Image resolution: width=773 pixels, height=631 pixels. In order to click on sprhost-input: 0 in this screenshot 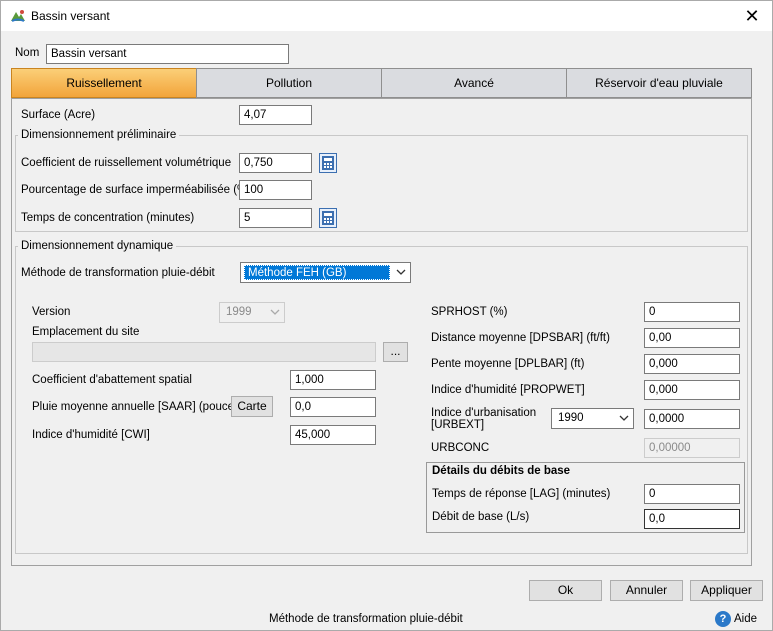, I will do `click(692, 312)`.